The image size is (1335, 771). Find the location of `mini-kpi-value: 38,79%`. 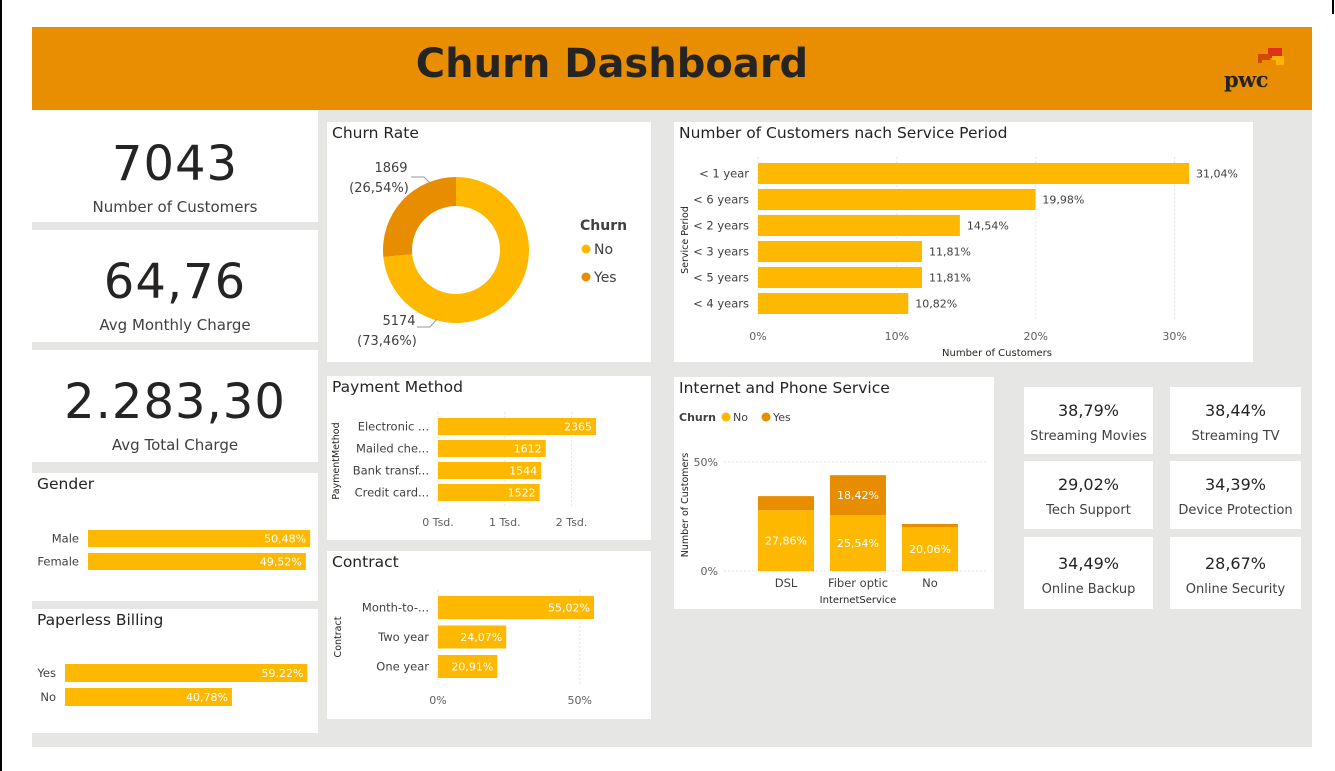

mini-kpi-value: 38,79% is located at coordinates (1088, 410).